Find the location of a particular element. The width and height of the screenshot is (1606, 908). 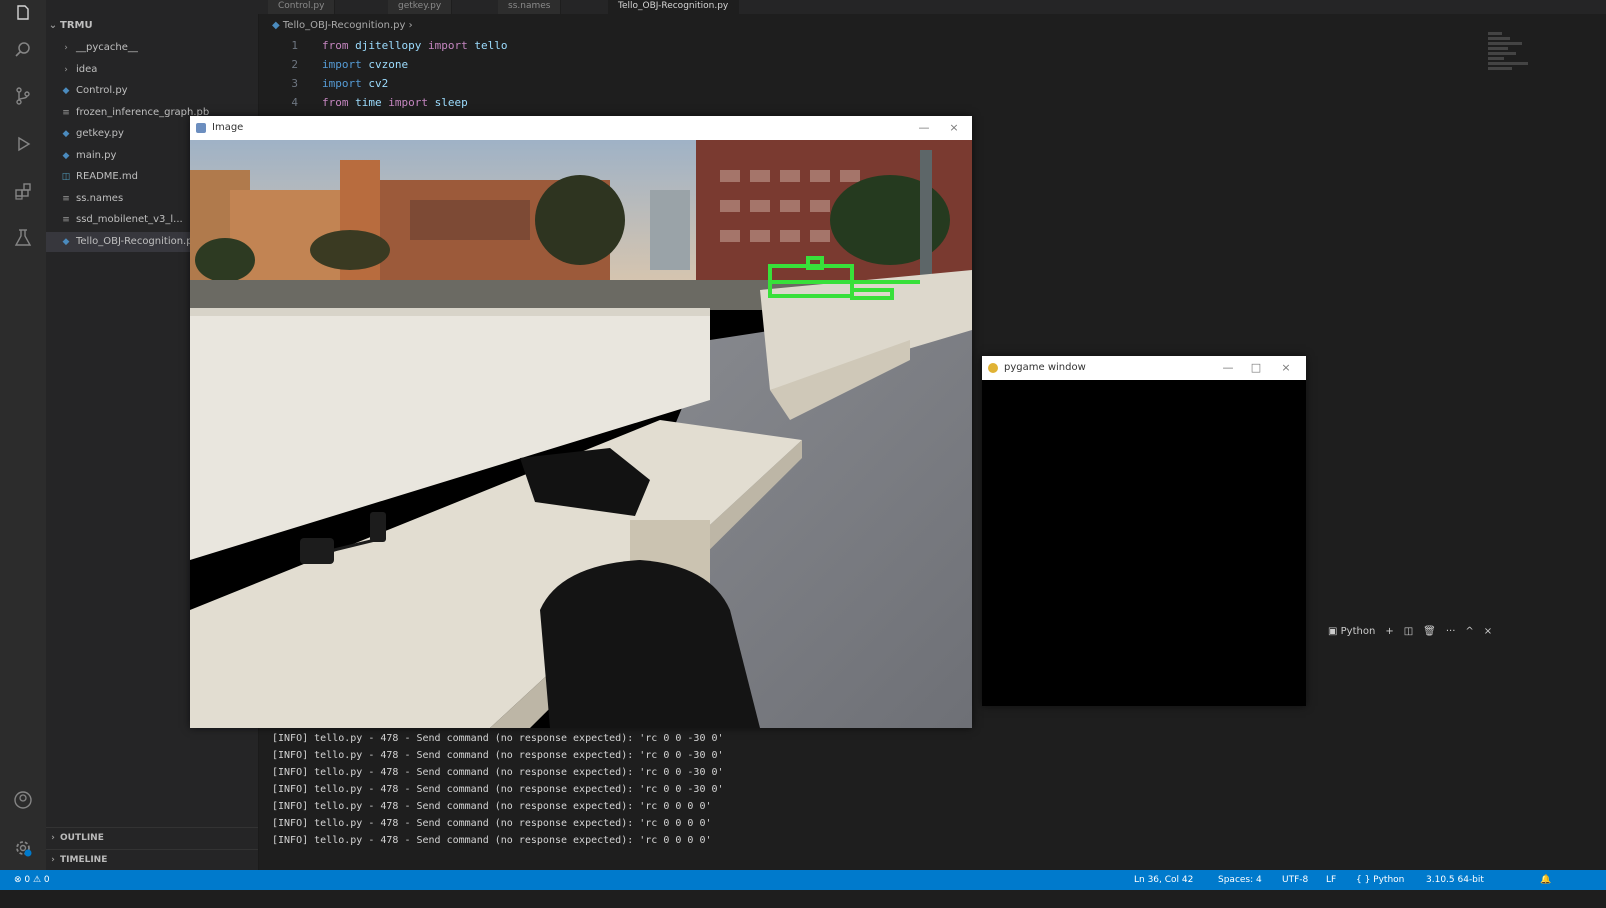

tree-item-label: idea is located at coordinates (87, 69).